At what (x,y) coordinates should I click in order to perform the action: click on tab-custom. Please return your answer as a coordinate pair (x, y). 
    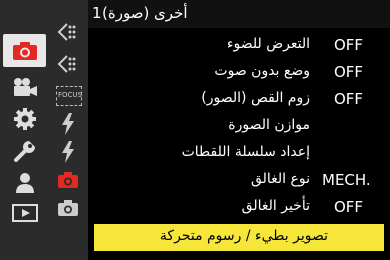
    Looking at the image, I should click on (25, 118).